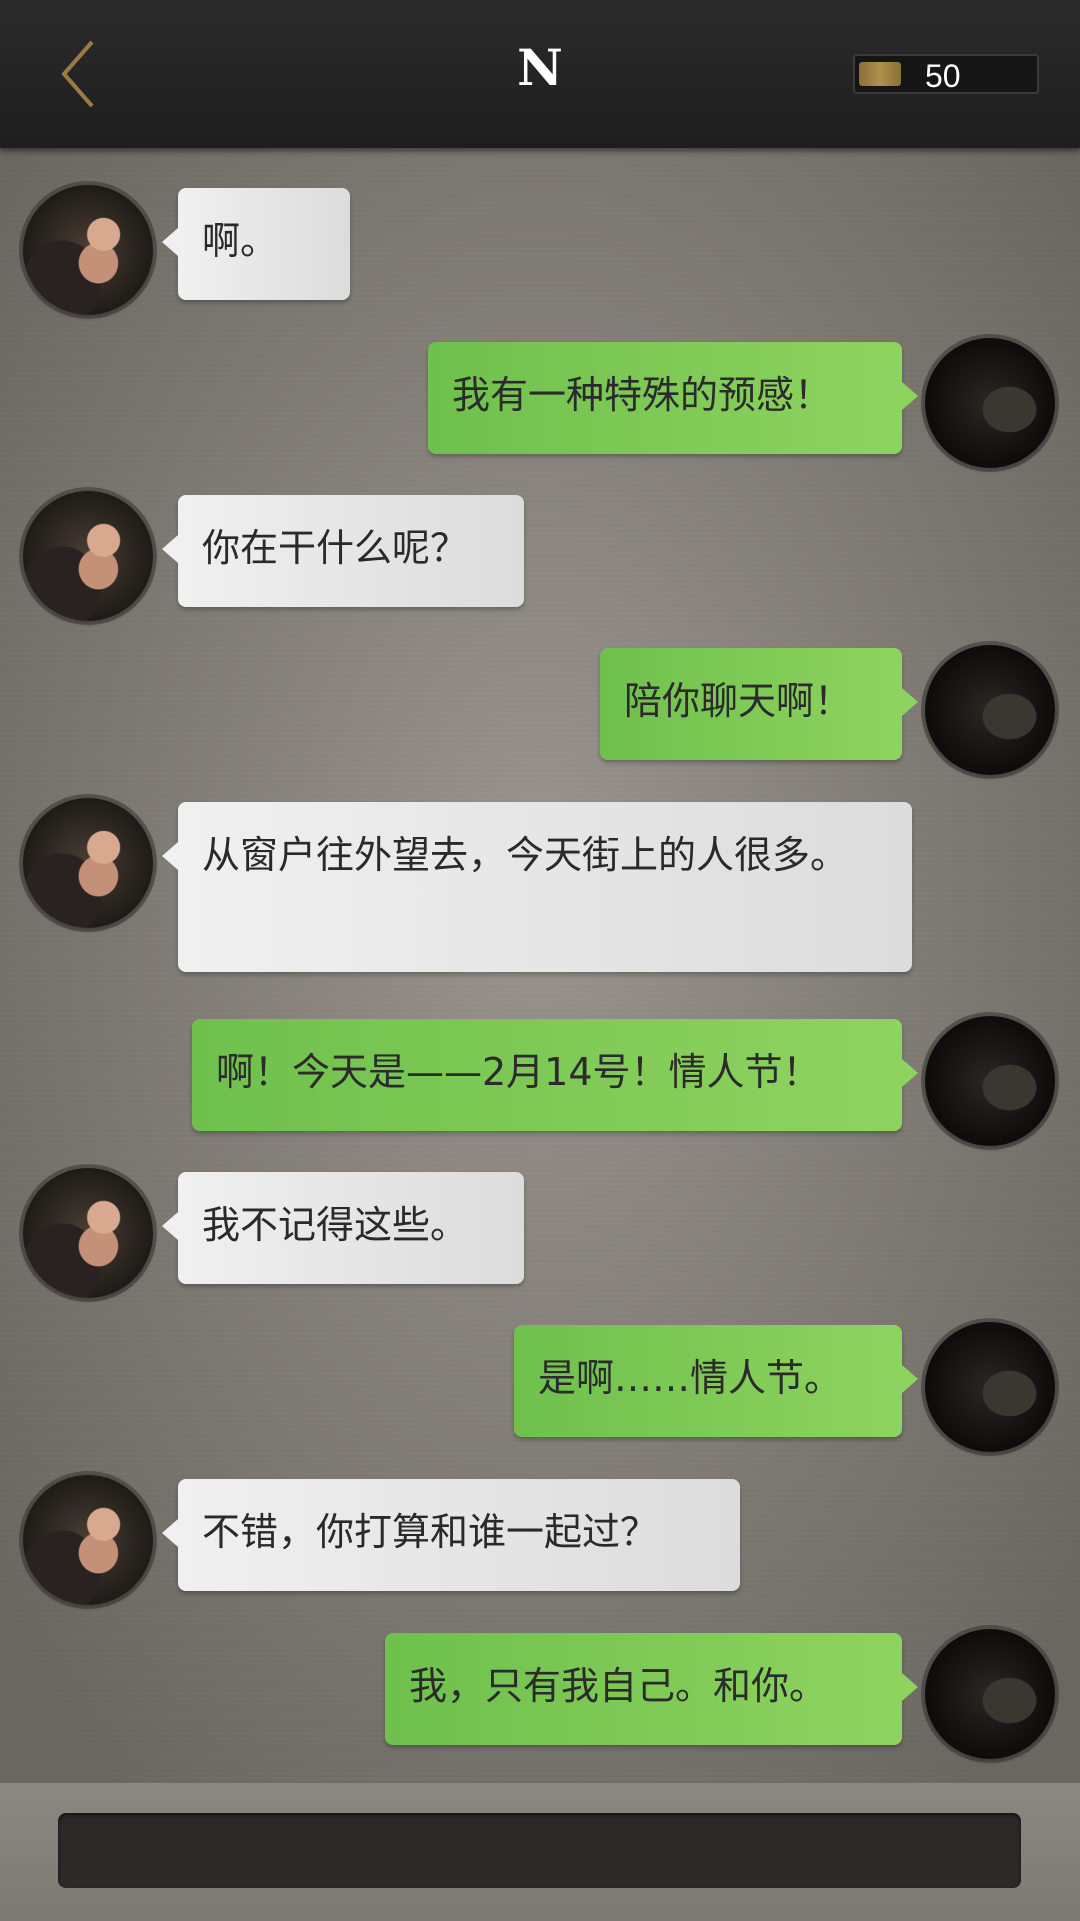 The width and height of the screenshot is (1080, 1921). Describe the element at coordinates (451, 1535) in the screenshot. I see `message-bubble-received: 不错，你打算和谁一起过？` at that location.